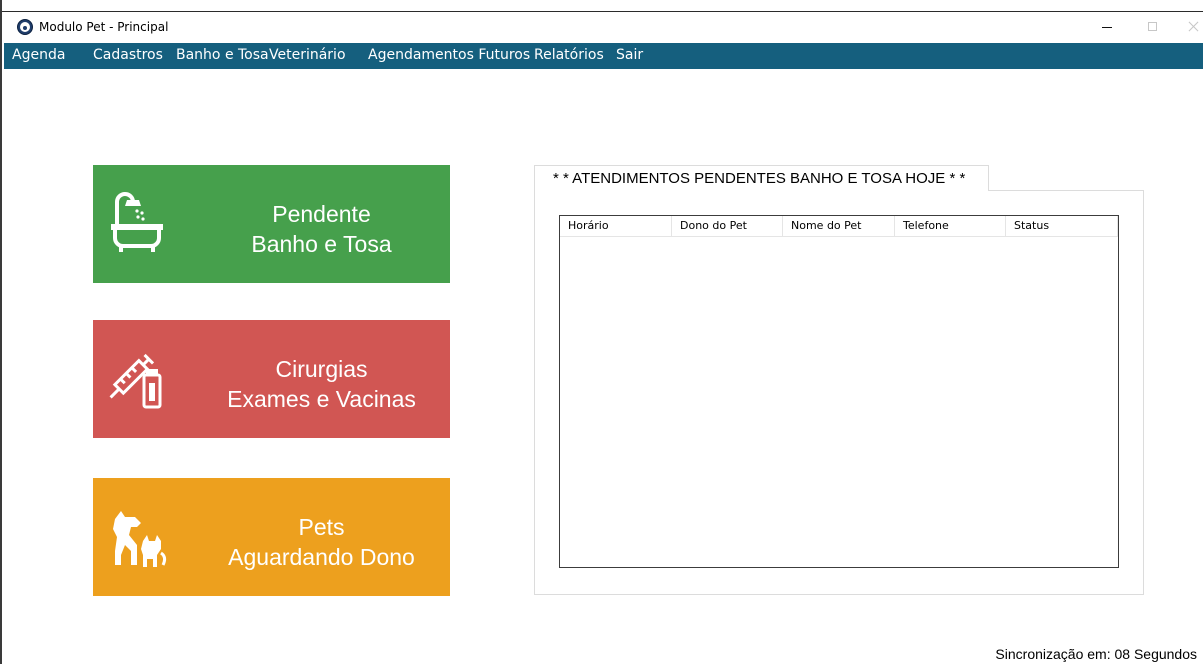 This screenshot has height=664, width=1203. I want to click on paw-logo-icon, so click(25, 27).